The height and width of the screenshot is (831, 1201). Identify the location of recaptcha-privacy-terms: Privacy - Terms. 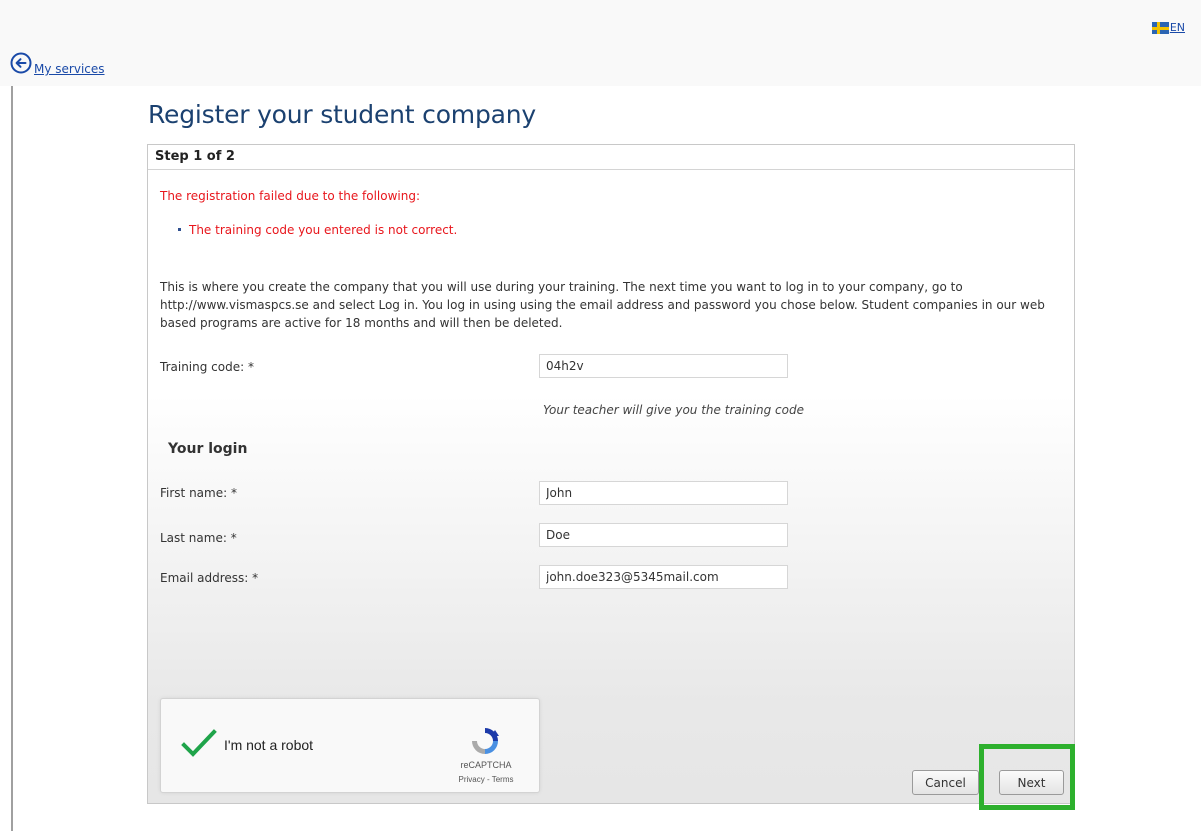
(486, 779).